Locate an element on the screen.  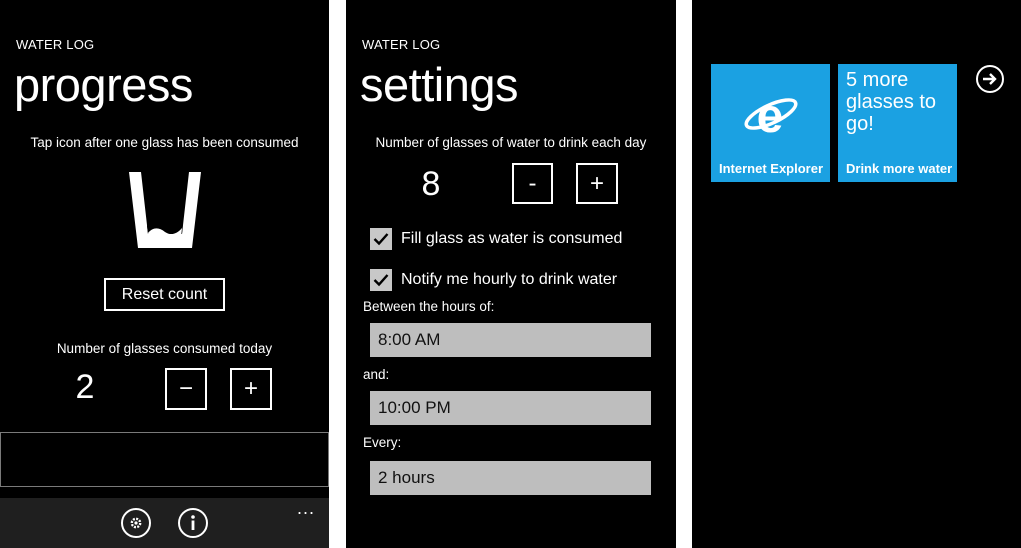
start-time-field: 8:00 AM is located at coordinates (510, 340).